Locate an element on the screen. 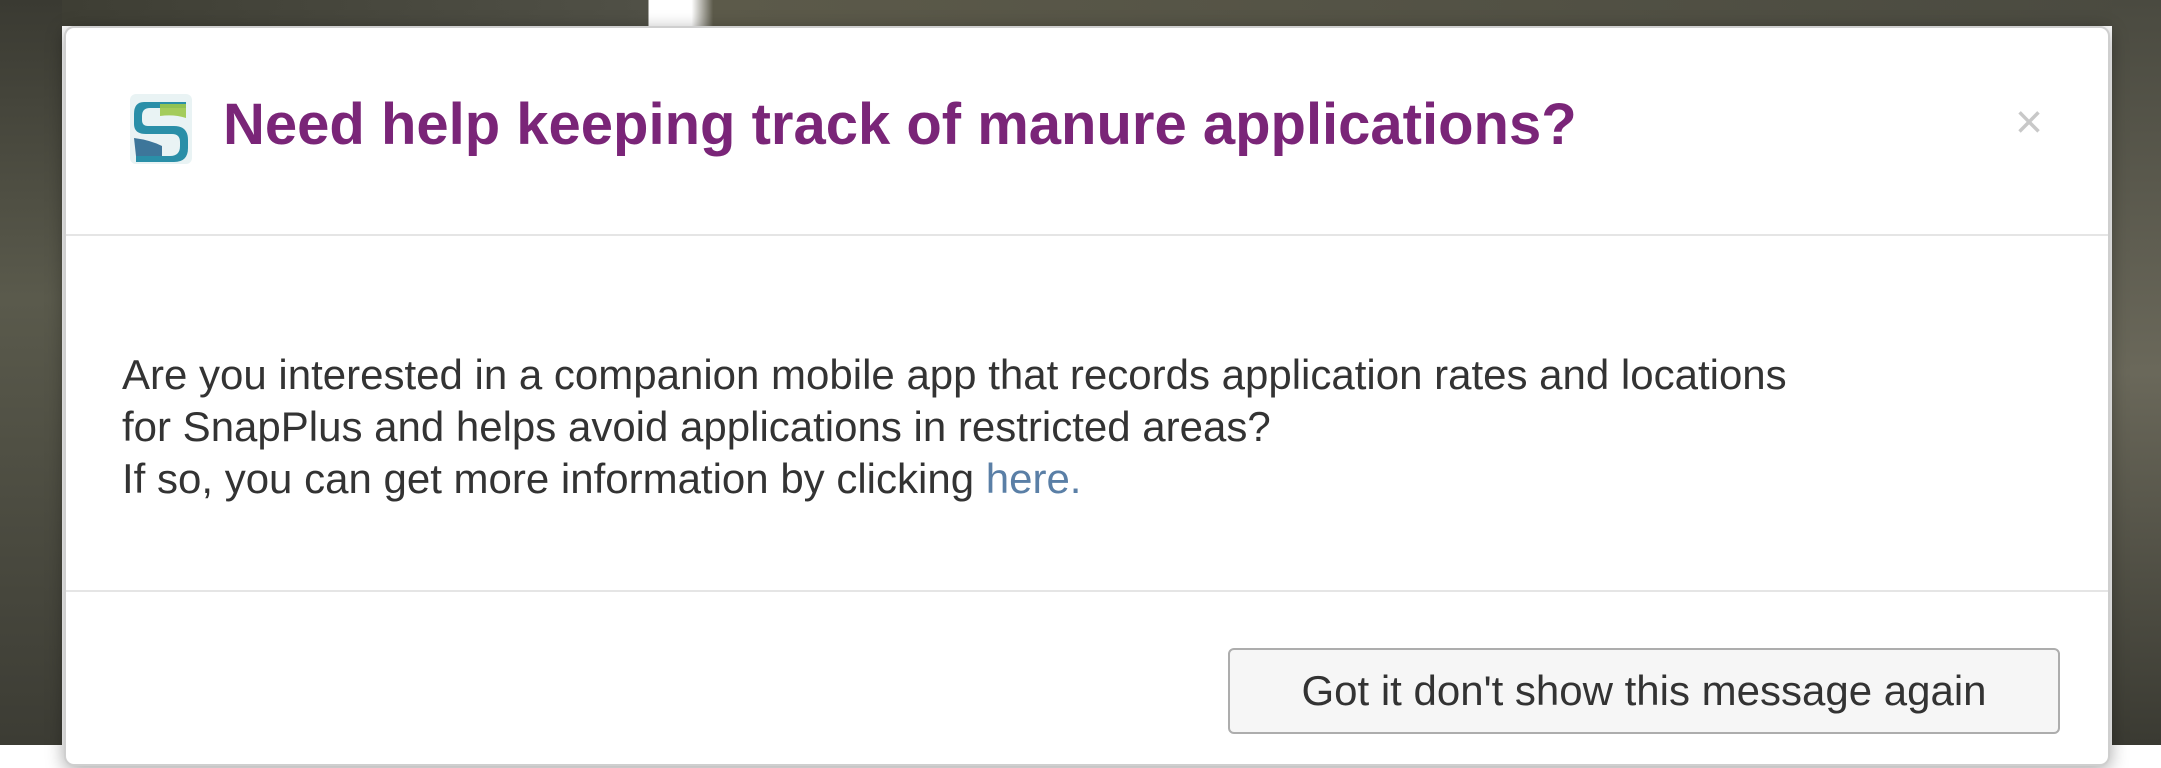  dont-show-again-button: Got it don't show this message again is located at coordinates (1644, 691).